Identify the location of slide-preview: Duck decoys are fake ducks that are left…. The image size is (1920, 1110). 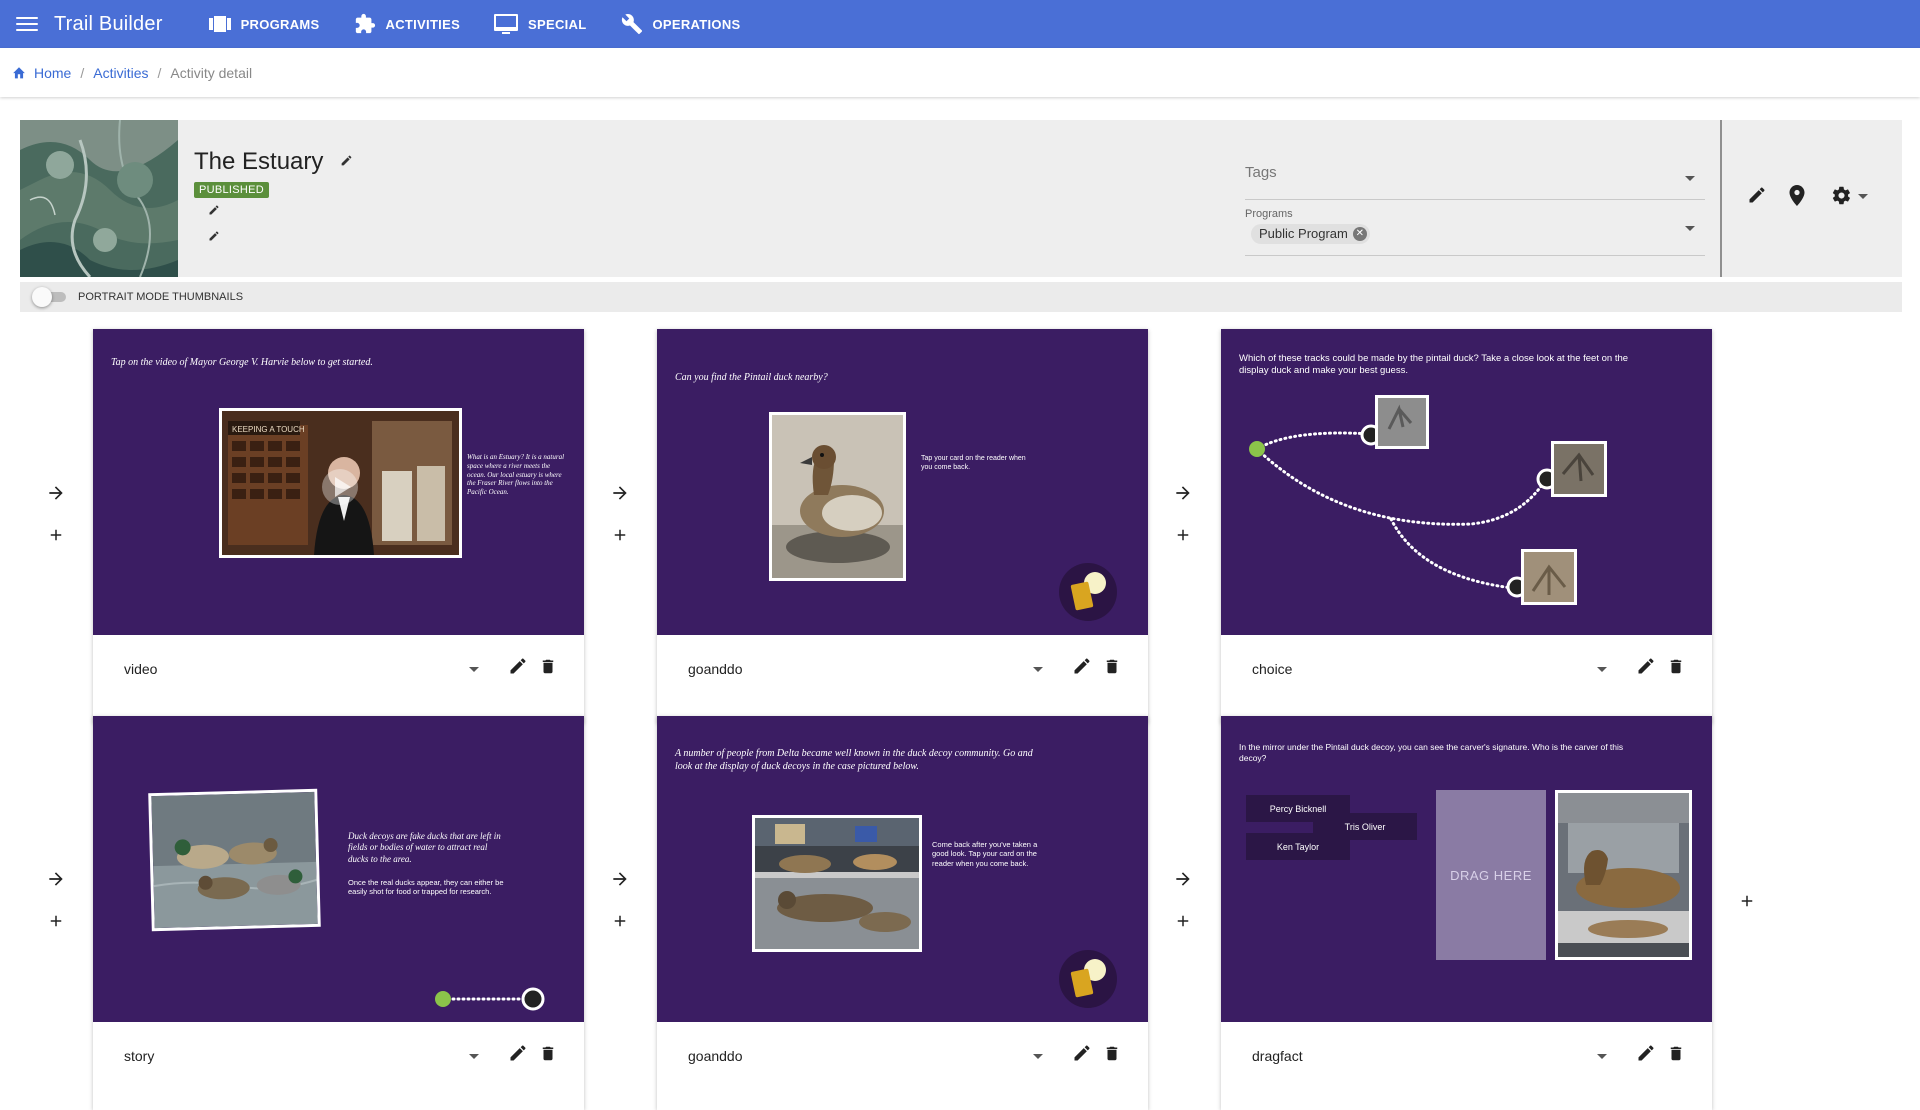
(338, 869).